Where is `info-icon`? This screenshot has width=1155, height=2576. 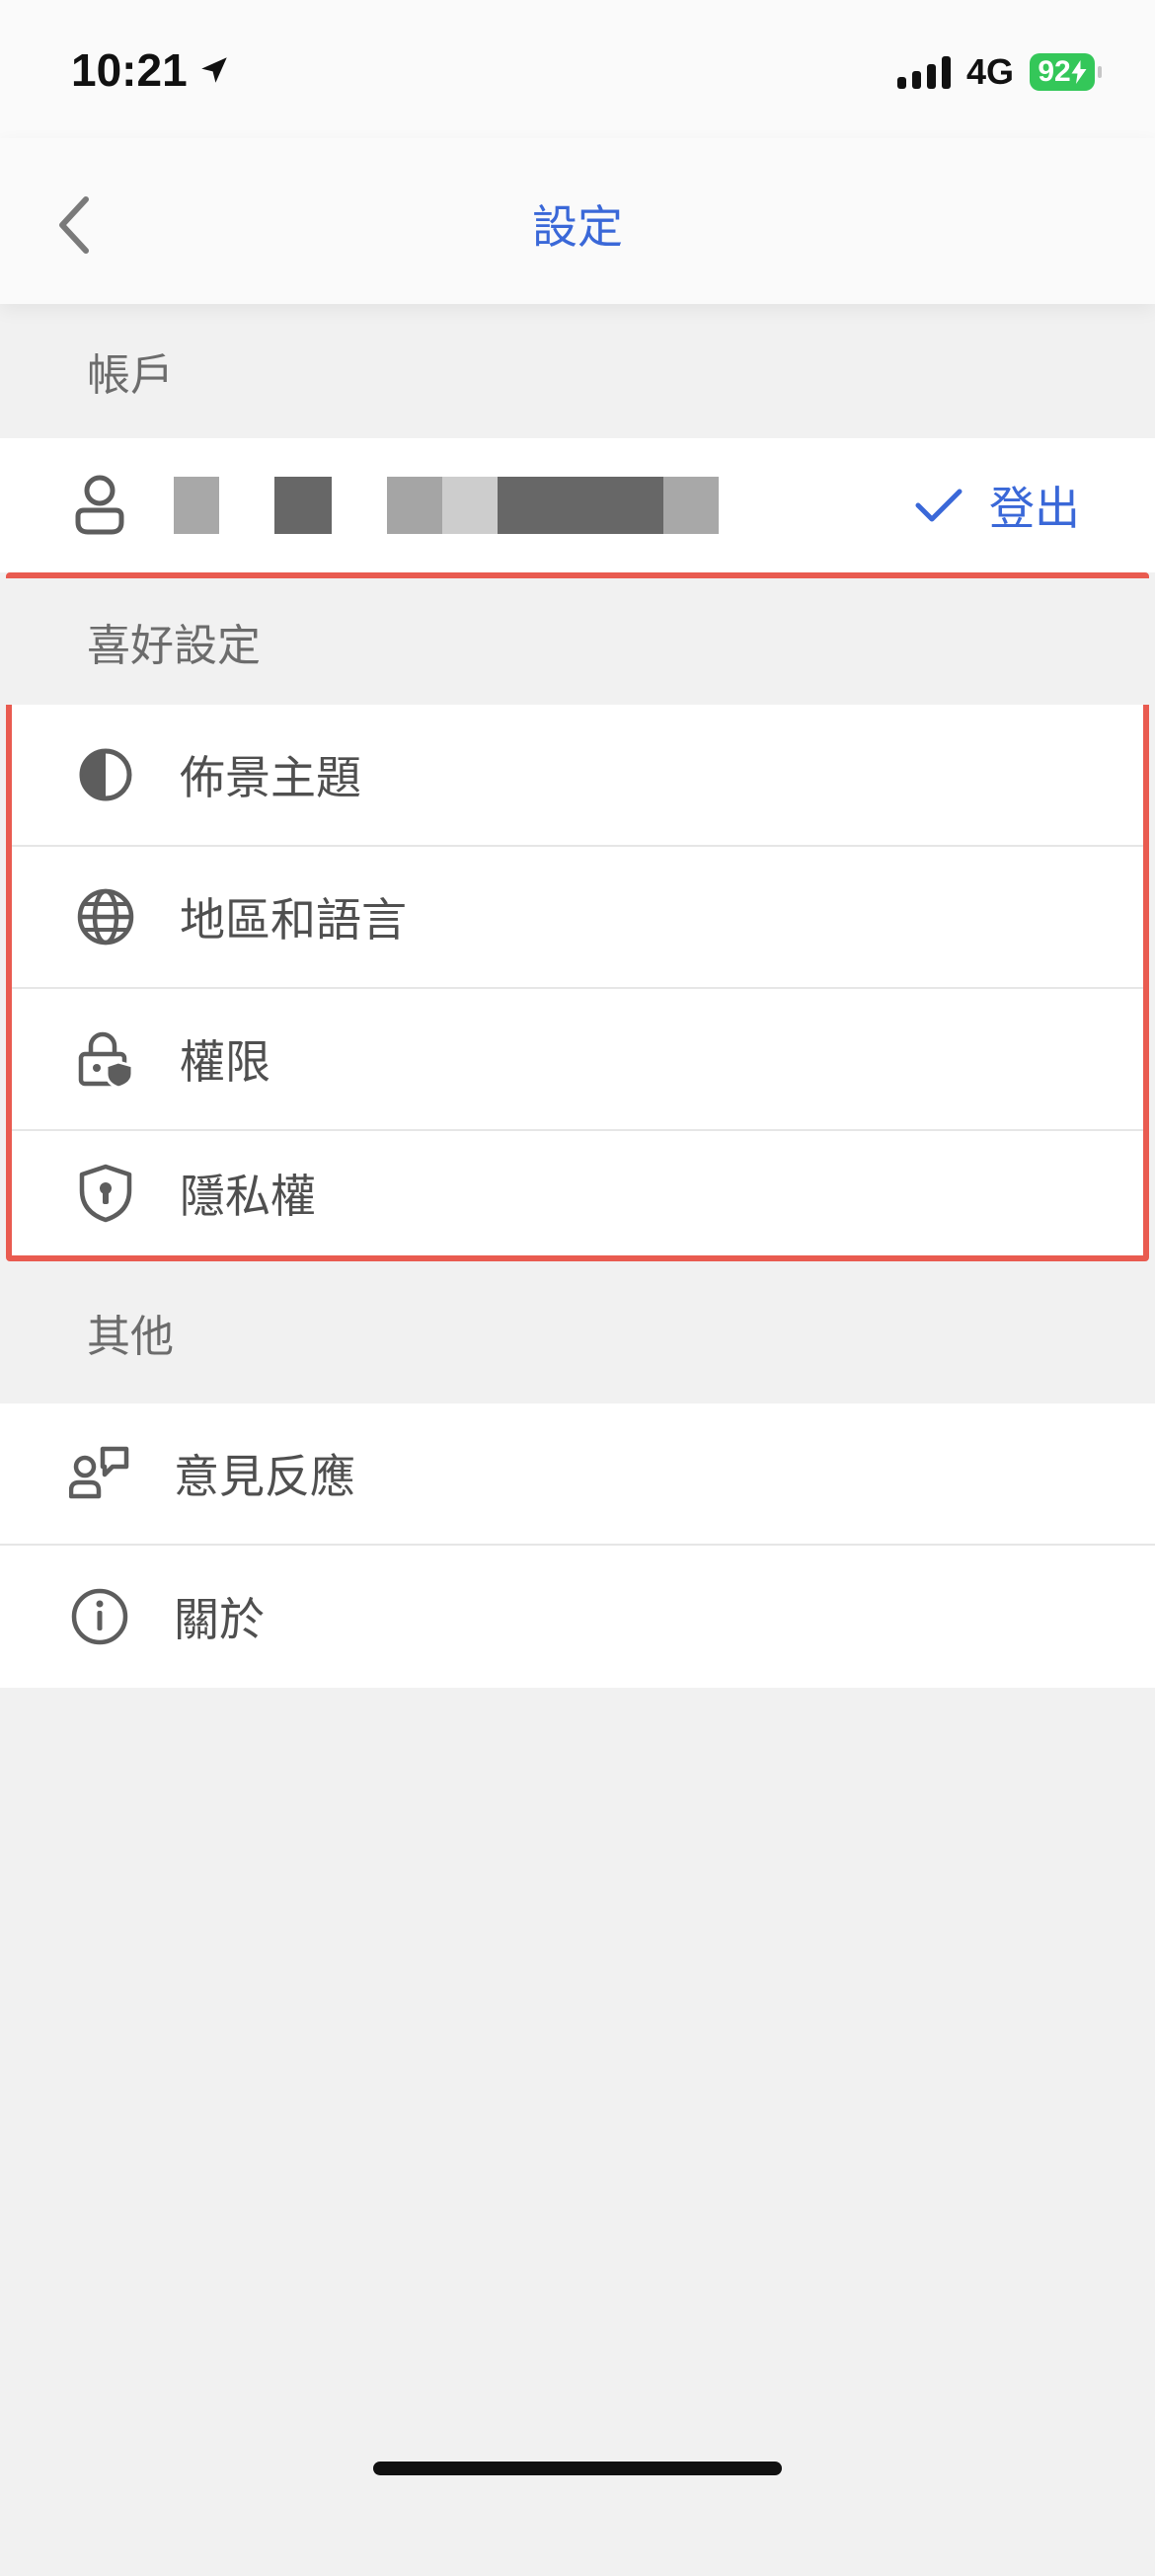
info-icon is located at coordinates (99, 1616).